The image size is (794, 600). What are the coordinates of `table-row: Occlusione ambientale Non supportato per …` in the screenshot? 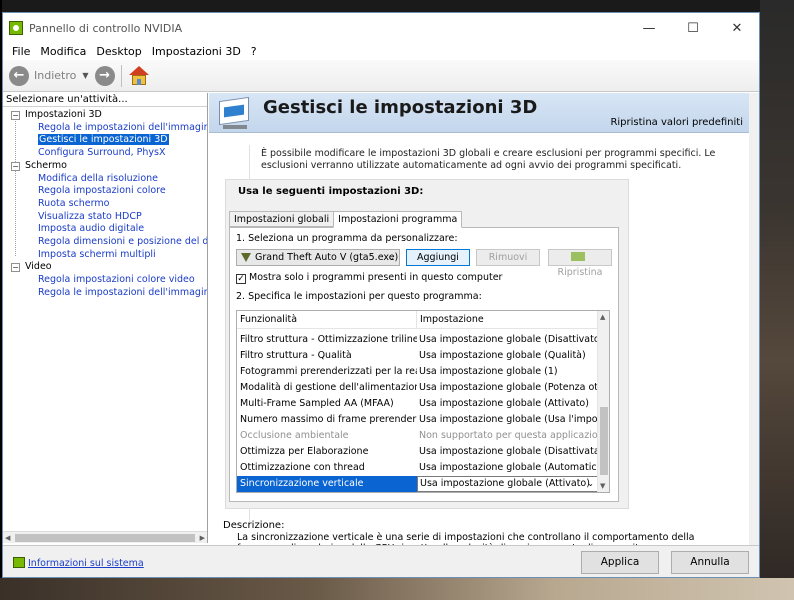 It's located at (423, 436).